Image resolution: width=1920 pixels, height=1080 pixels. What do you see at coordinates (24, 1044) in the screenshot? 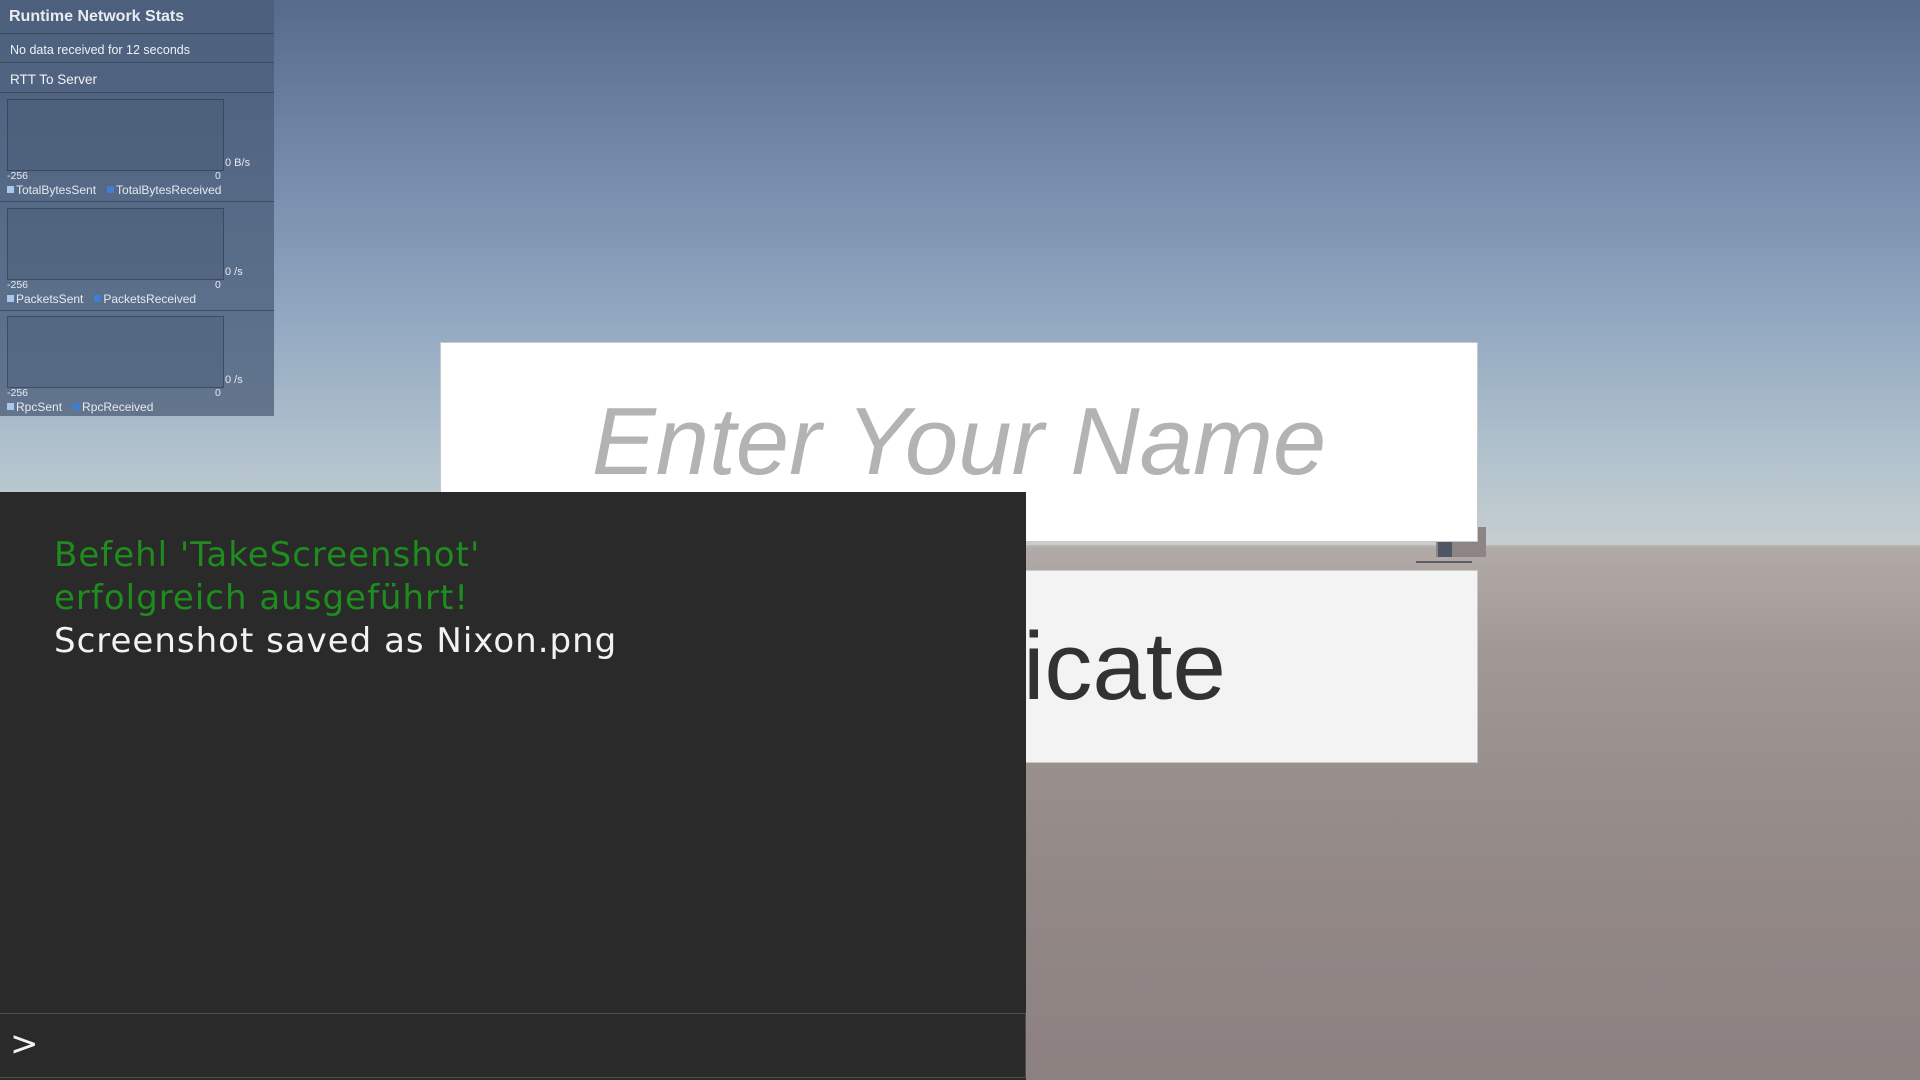
I see `console-prompt: >` at bounding box center [24, 1044].